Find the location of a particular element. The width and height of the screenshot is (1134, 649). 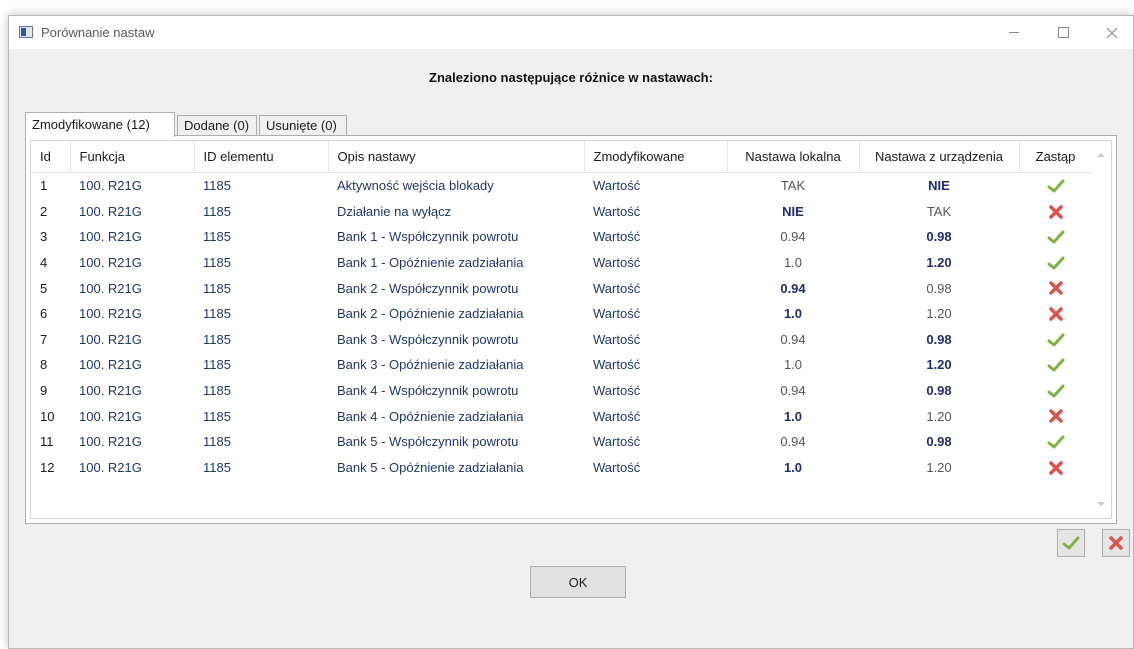

vertical-scrollbar is located at coordinates (1101, 329).